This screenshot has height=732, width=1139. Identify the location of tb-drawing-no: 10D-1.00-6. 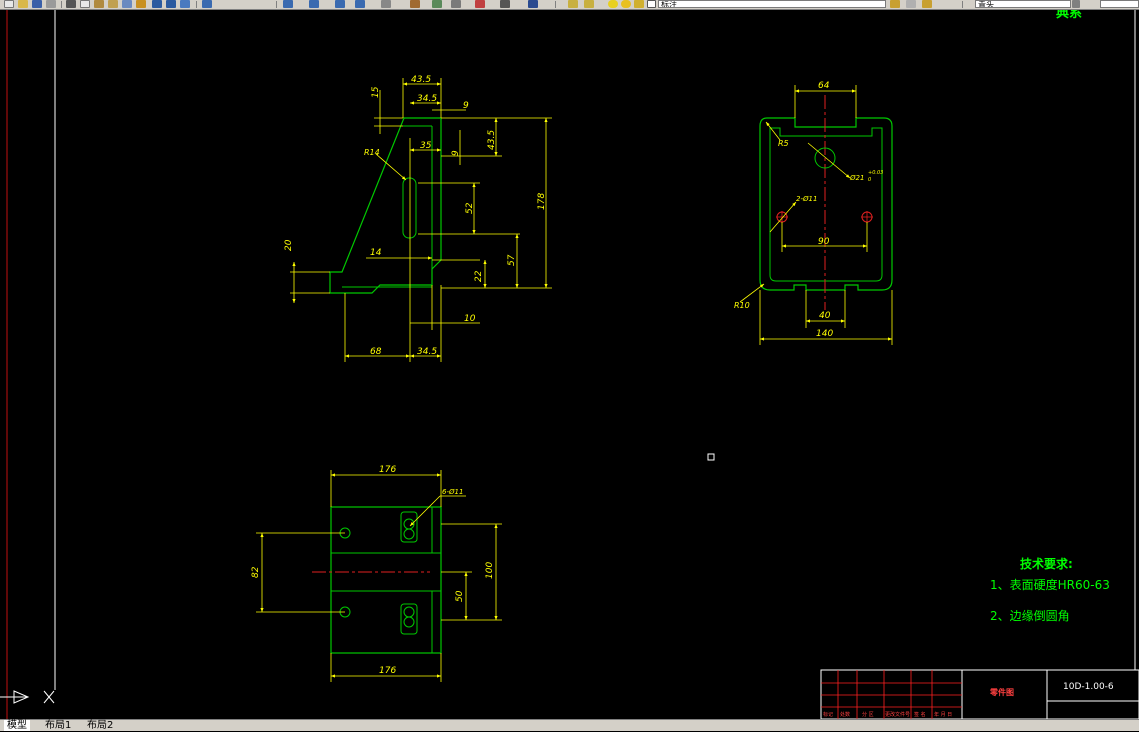
(1088, 687).